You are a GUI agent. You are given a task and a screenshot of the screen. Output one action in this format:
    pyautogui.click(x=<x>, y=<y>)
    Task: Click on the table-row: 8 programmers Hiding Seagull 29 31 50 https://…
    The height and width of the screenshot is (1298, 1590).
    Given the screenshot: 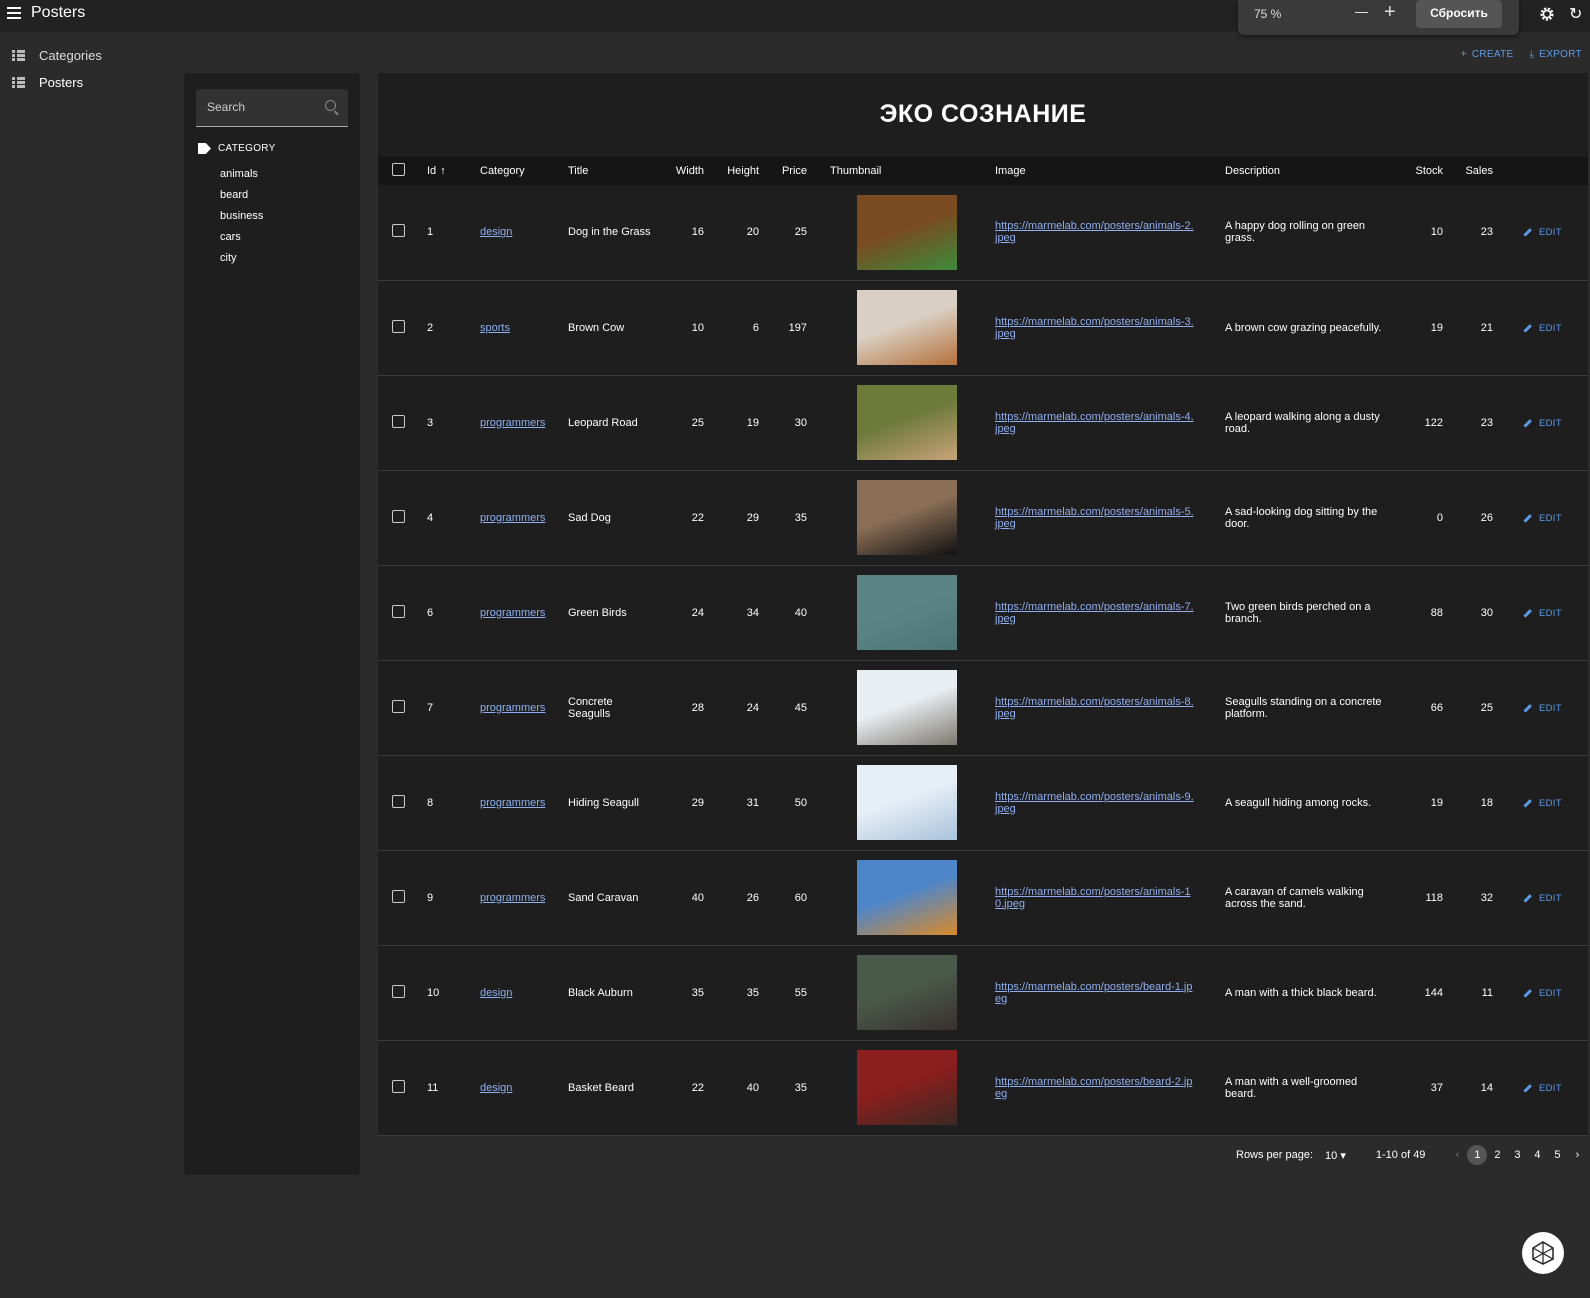 What is the action you would take?
    pyautogui.click(x=983, y=802)
    